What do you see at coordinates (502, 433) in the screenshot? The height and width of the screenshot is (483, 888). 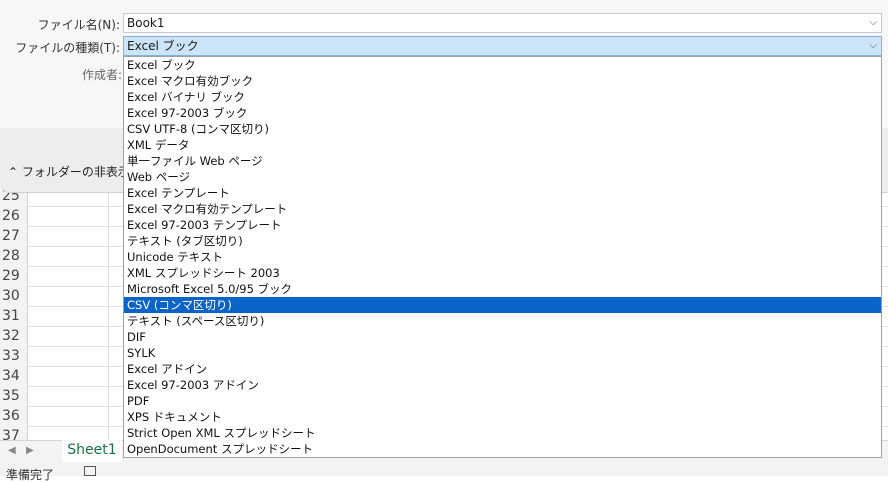 I see `filetype-option: Strict Open XML スプレッドシート` at bounding box center [502, 433].